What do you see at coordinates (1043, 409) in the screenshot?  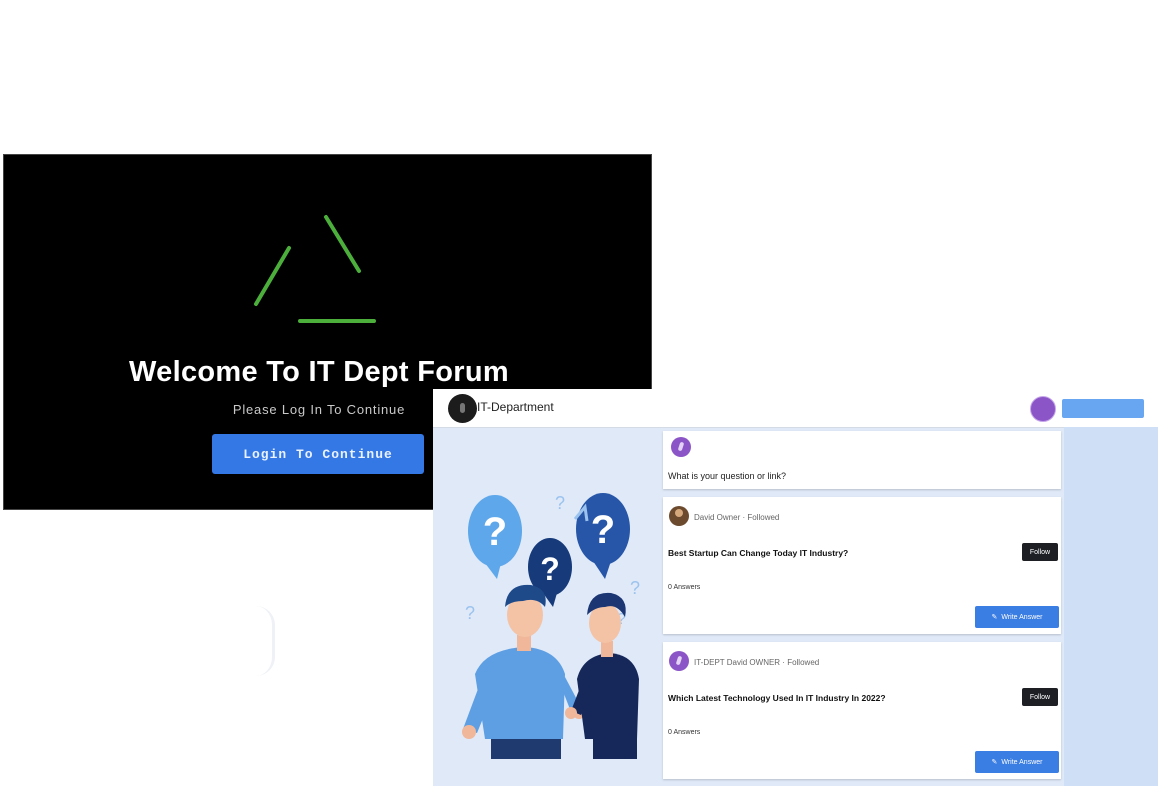 I see `user-avatar` at bounding box center [1043, 409].